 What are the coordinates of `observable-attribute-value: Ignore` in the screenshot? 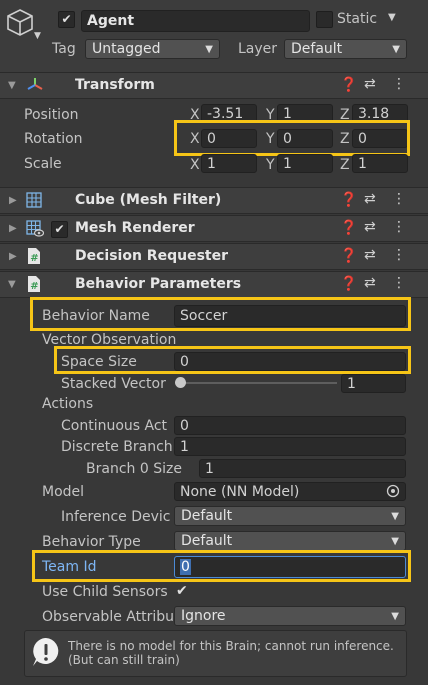 It's located at (203, 616).